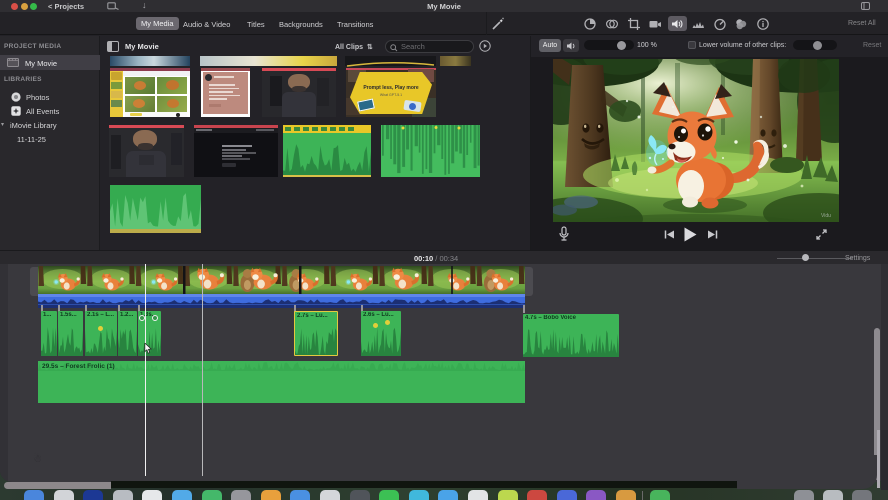 Image resolution: width=888 pixels, height=500 pixels. I want to click on svg-text: Vidu, so click(826, 216).